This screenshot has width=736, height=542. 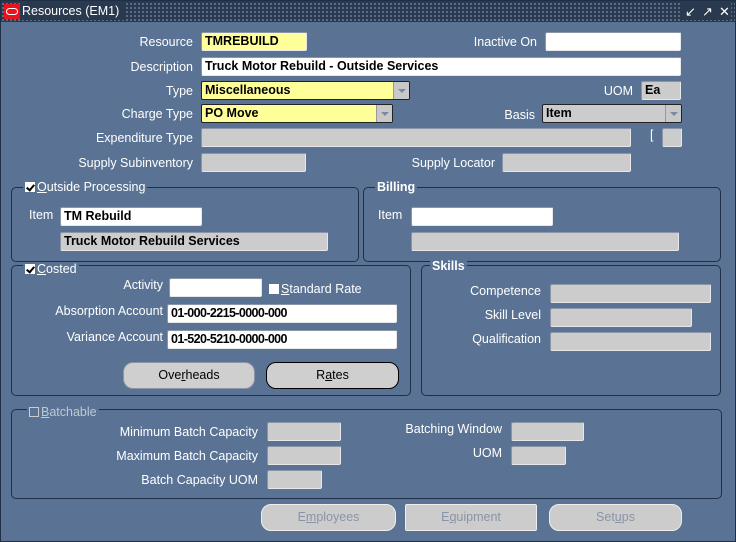 What do you see at coordinates (471, 517) in the screenshot?
I see `equipment-button: Equipment` at bounding box center [471, 517].